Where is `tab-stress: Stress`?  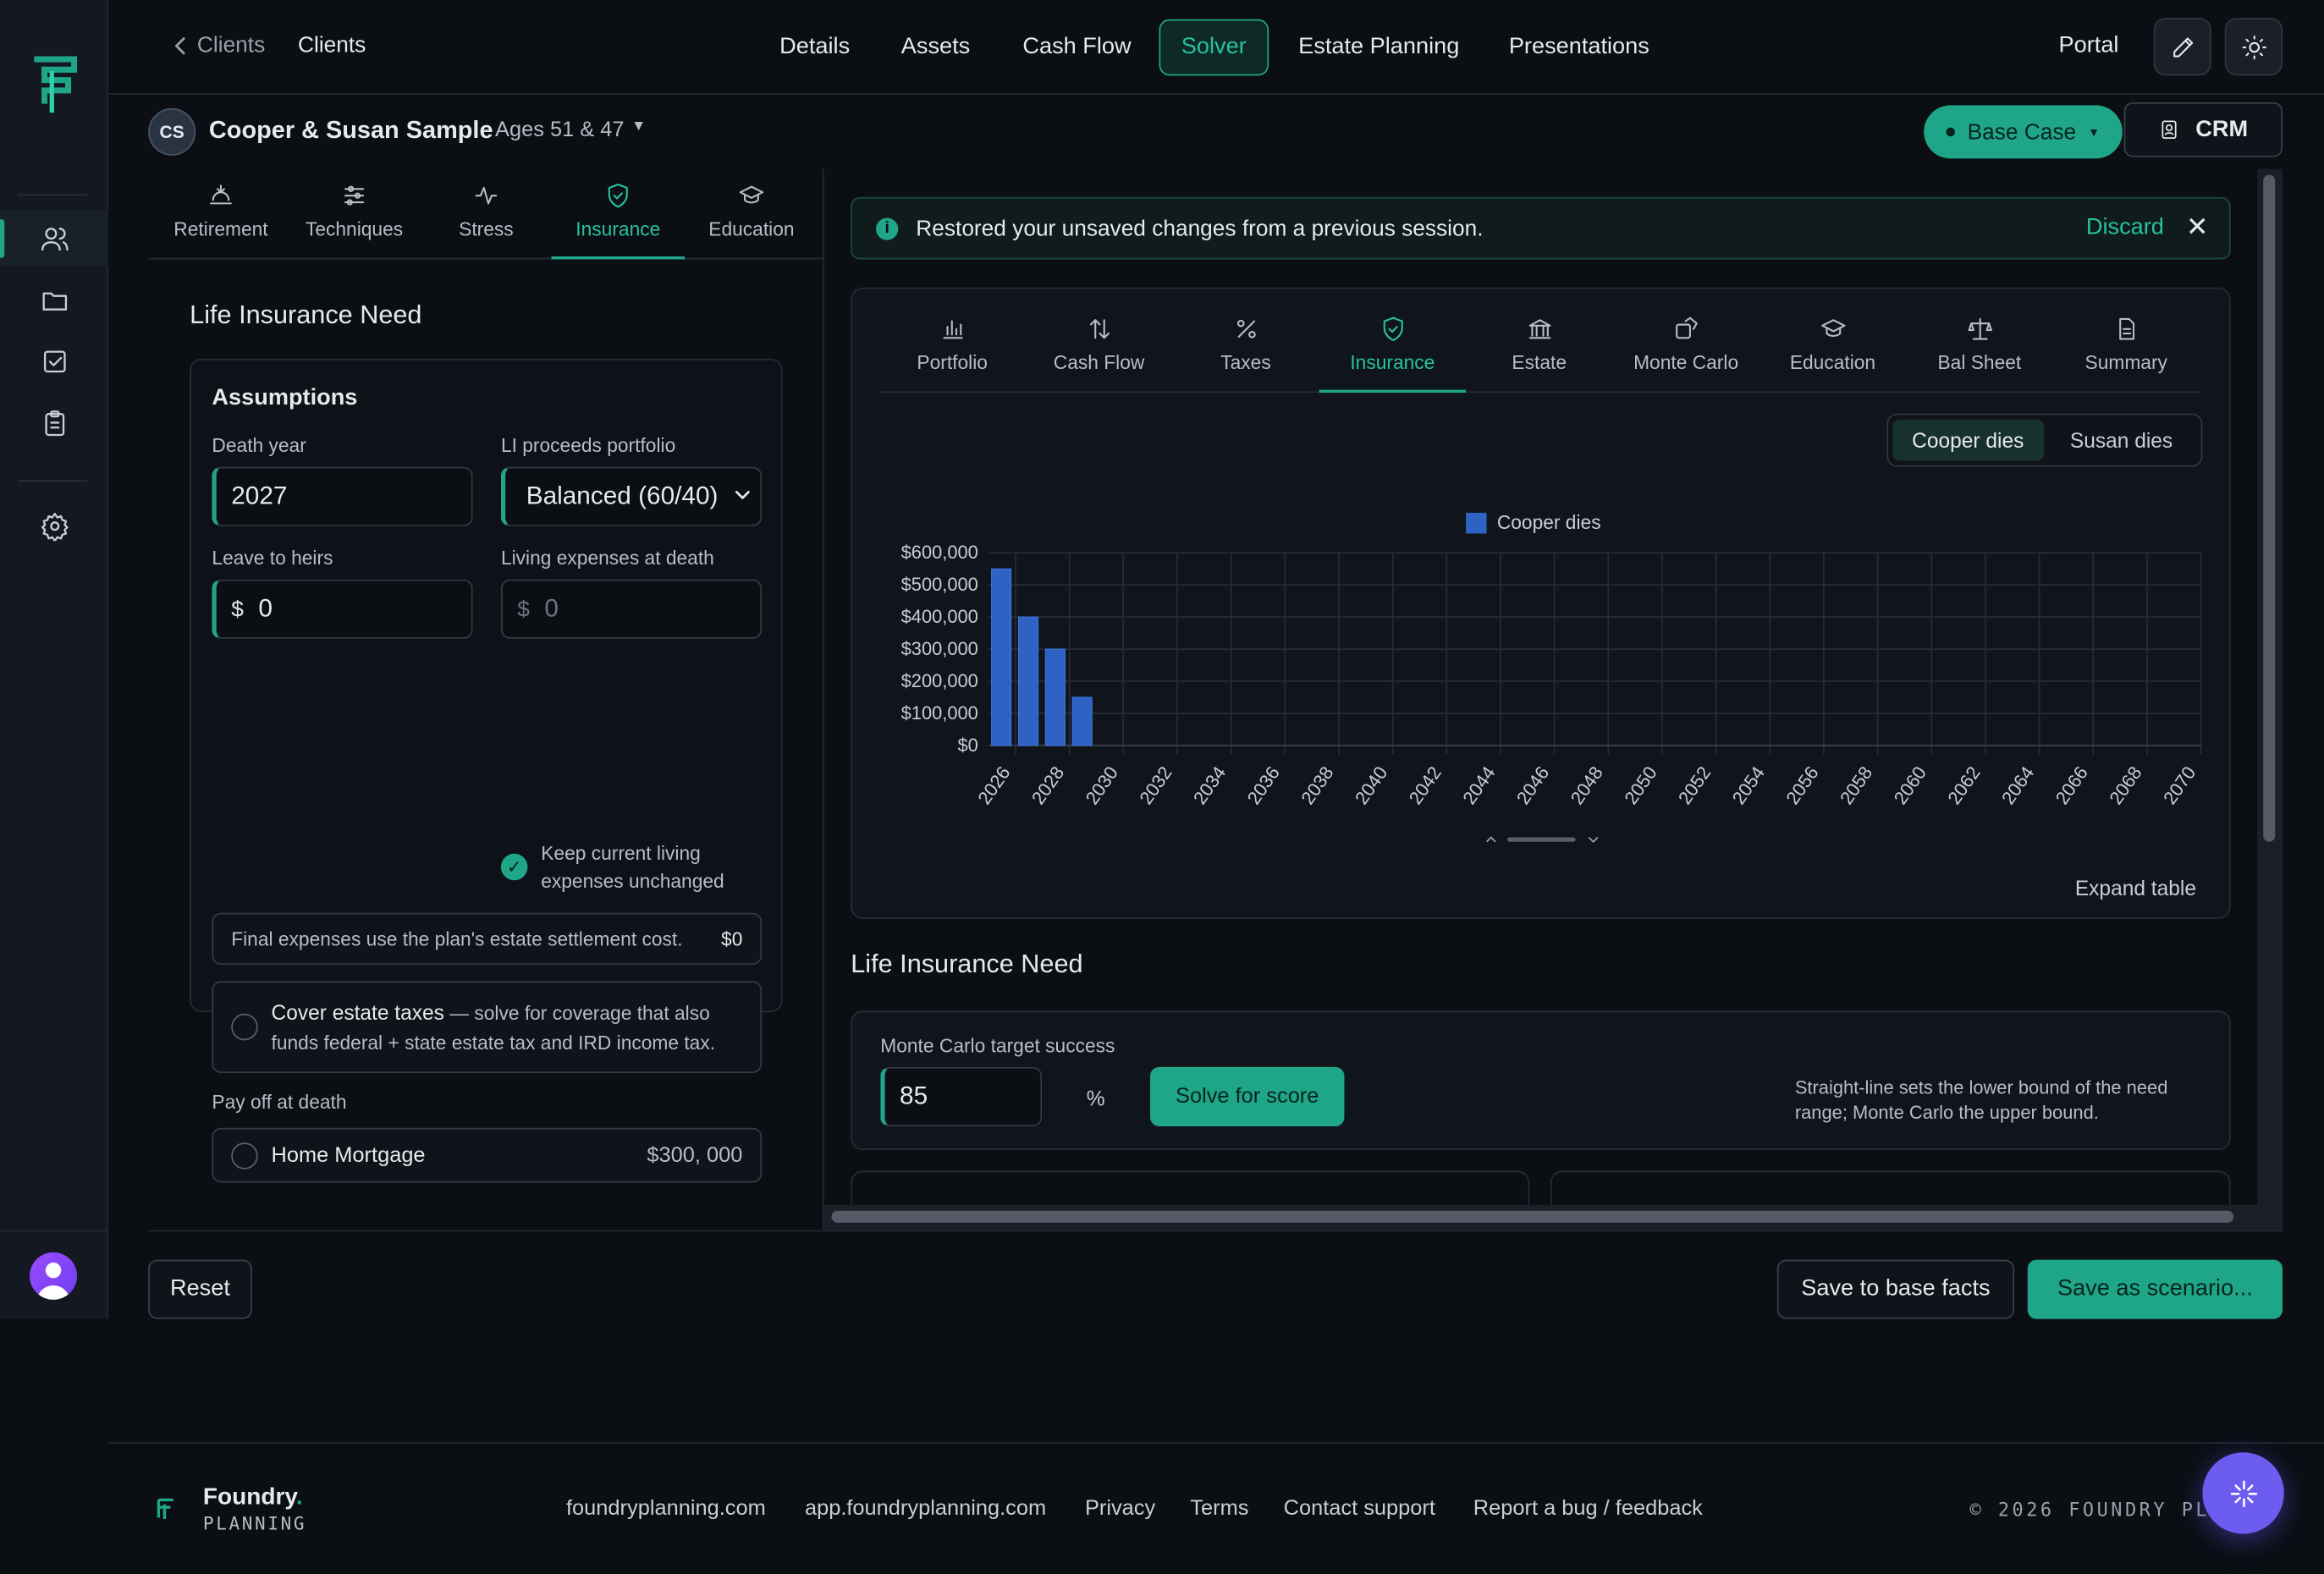 tab-stress: Stress is located at coordinates (486, 214).